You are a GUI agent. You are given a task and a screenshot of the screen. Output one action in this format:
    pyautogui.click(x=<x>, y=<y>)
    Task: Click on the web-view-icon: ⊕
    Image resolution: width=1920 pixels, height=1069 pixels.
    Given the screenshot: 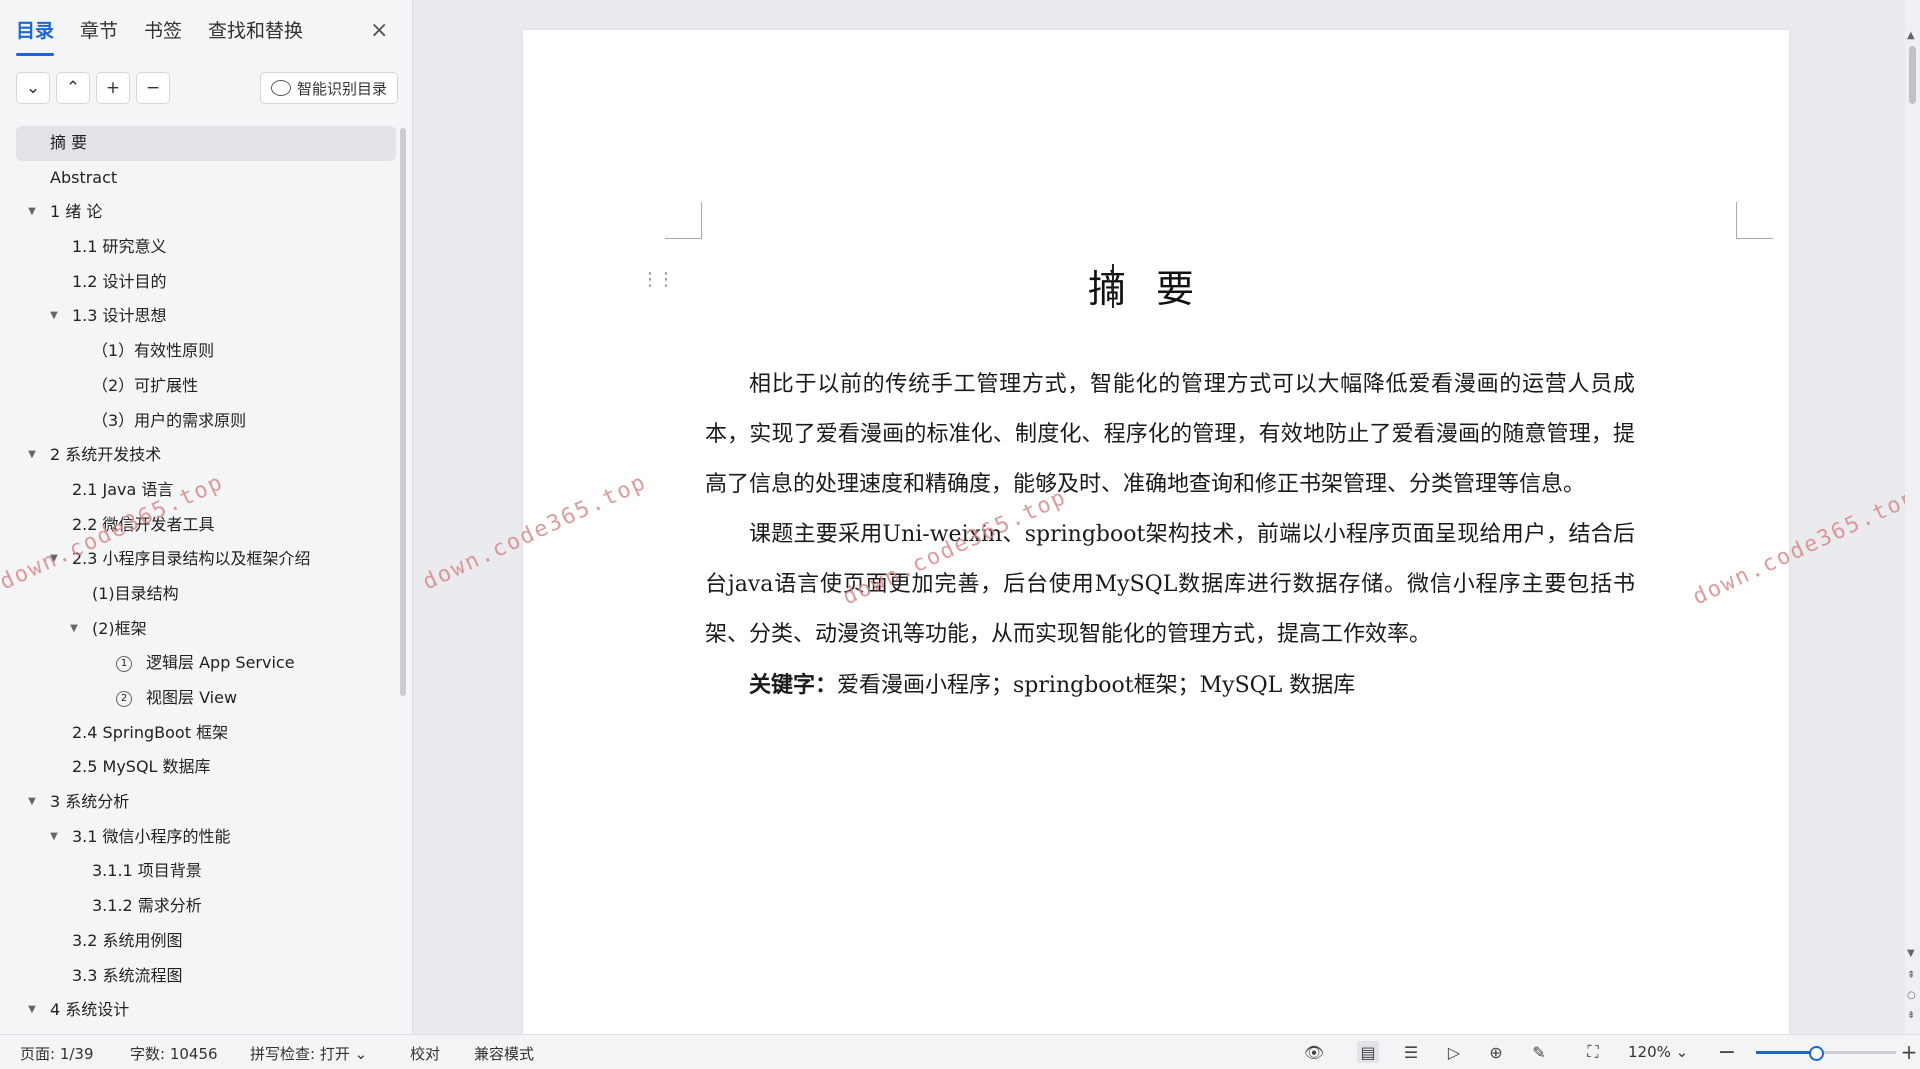 What is the action you would take?
    pyautogui.click(x=1496, y=1052)
    